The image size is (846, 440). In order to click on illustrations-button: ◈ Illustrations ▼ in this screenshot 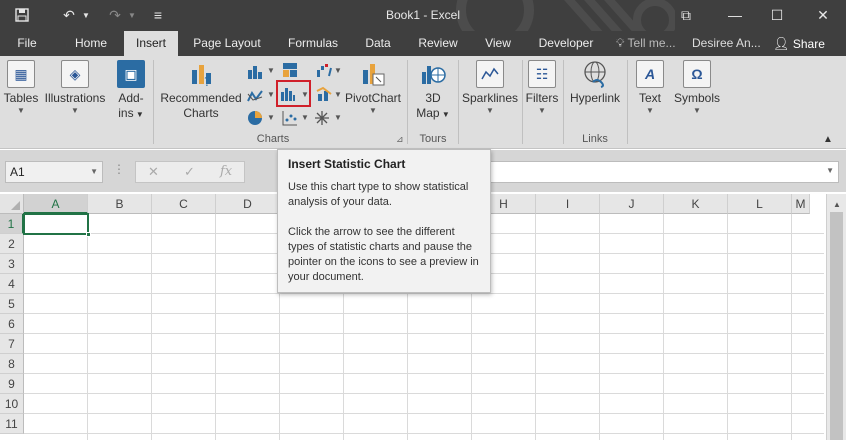, I will do `click(75, 88)`.